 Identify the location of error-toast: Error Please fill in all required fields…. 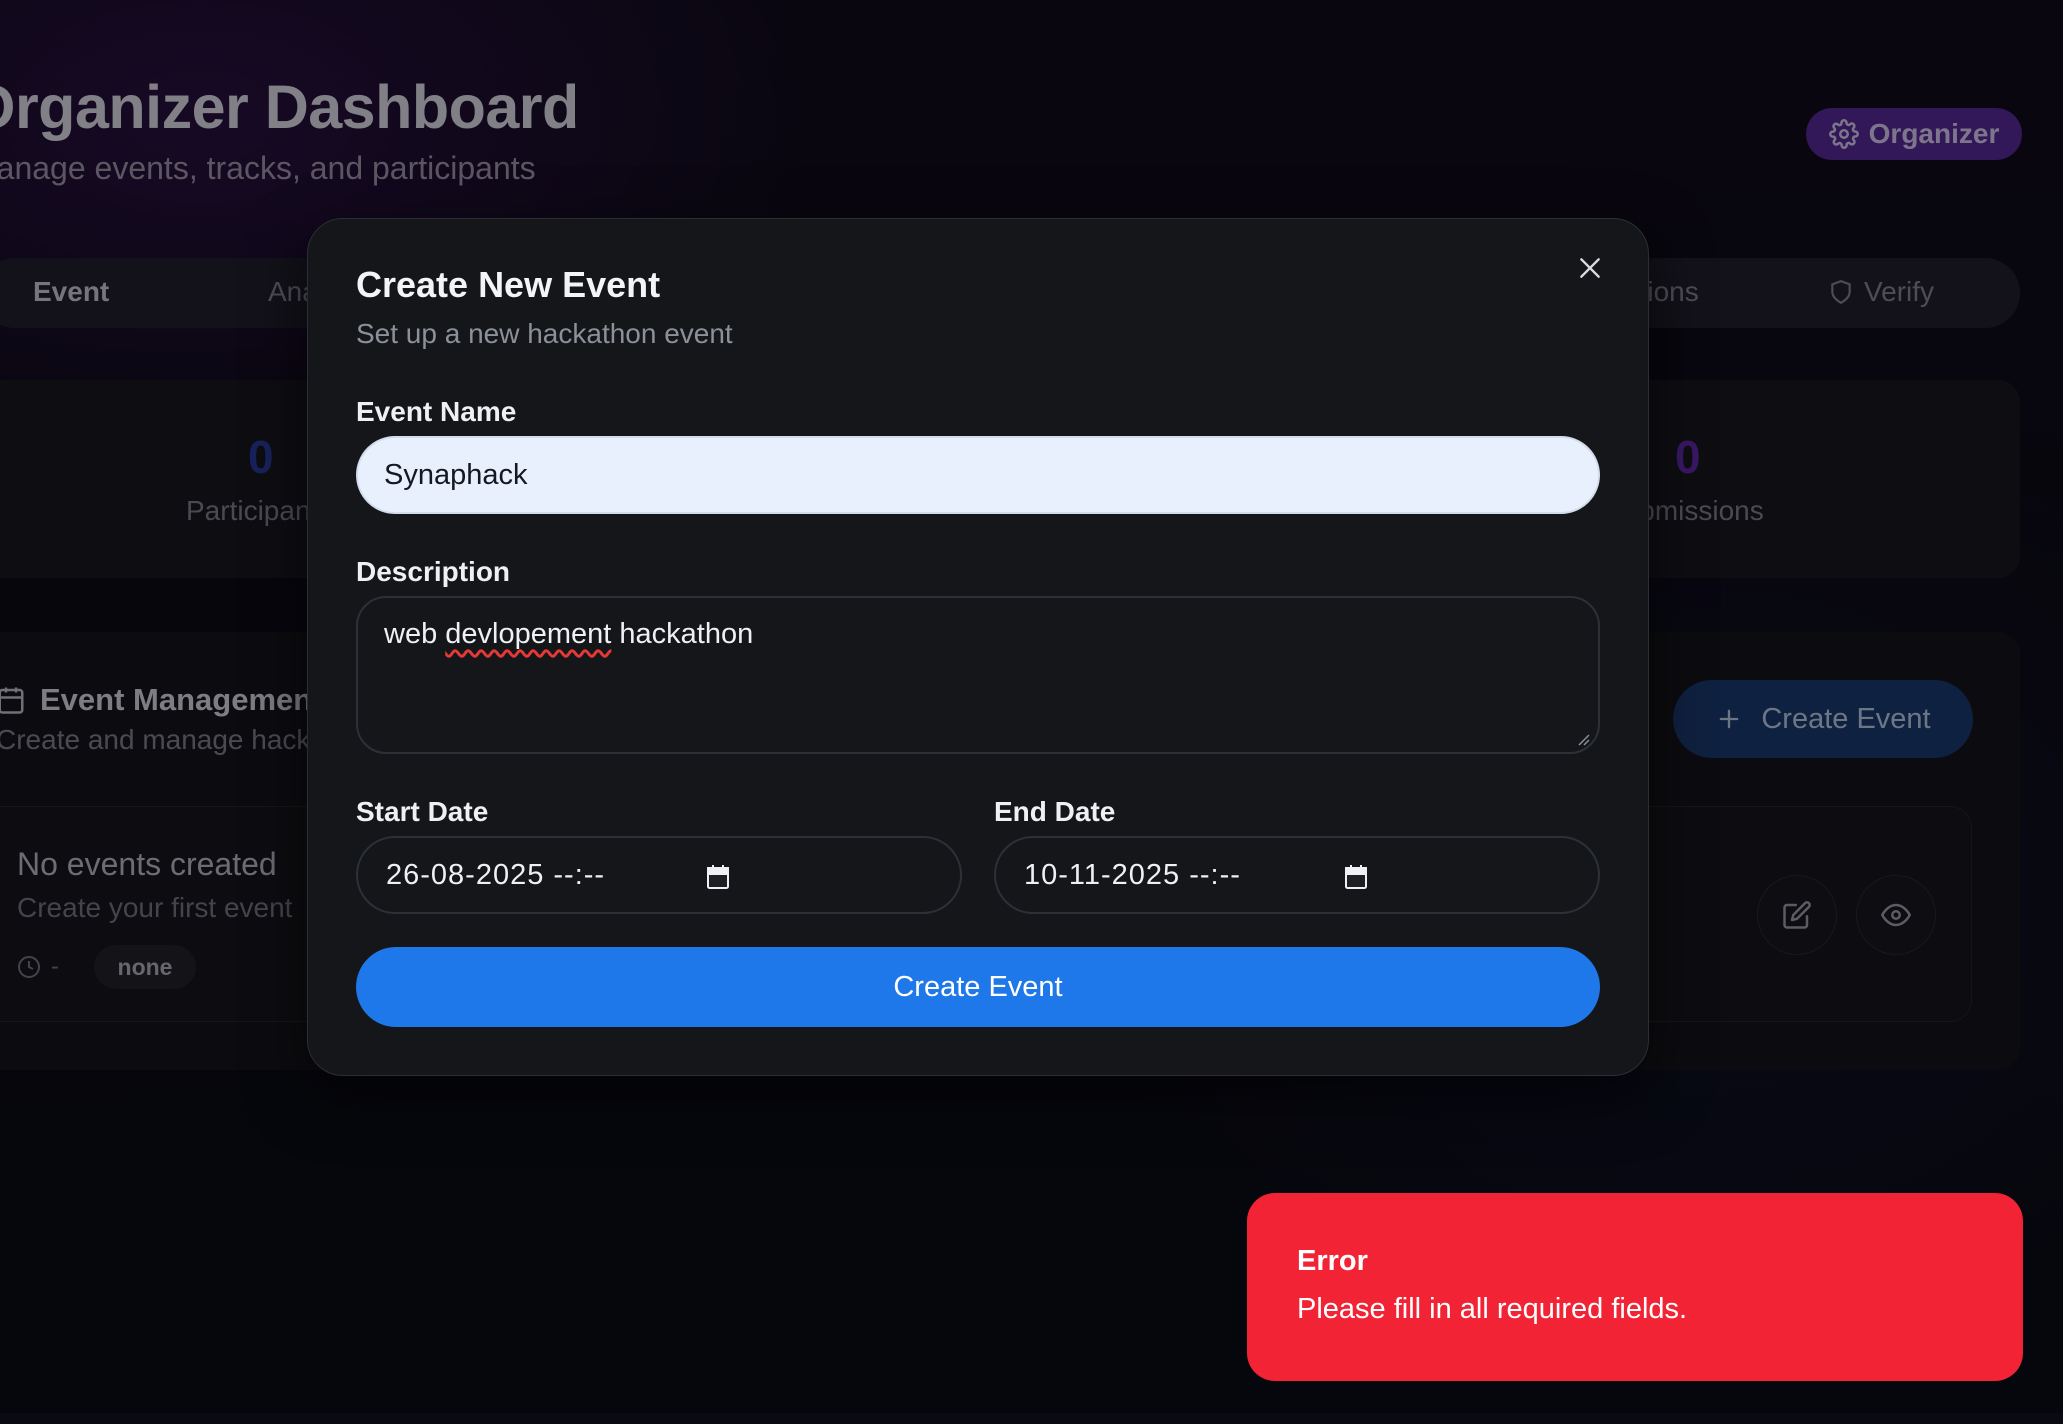
(1635, 1287).